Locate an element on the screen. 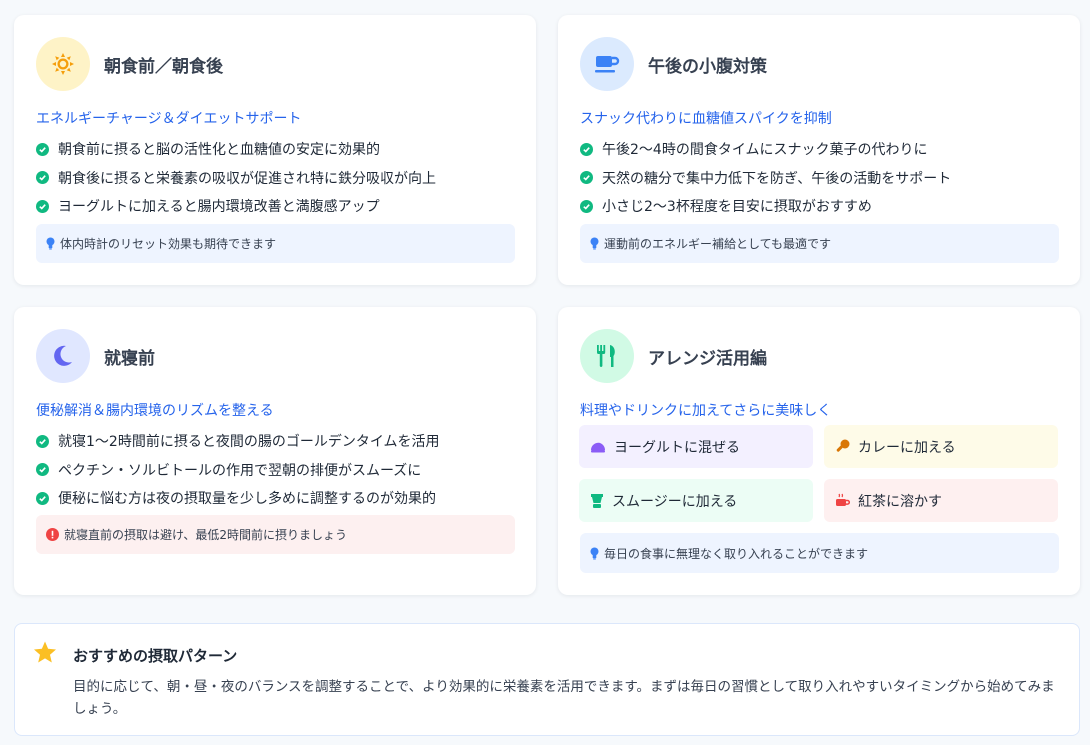  arrangement-yogurt: ヨーグルトに混ぜる is located at coordinates (696, 446).